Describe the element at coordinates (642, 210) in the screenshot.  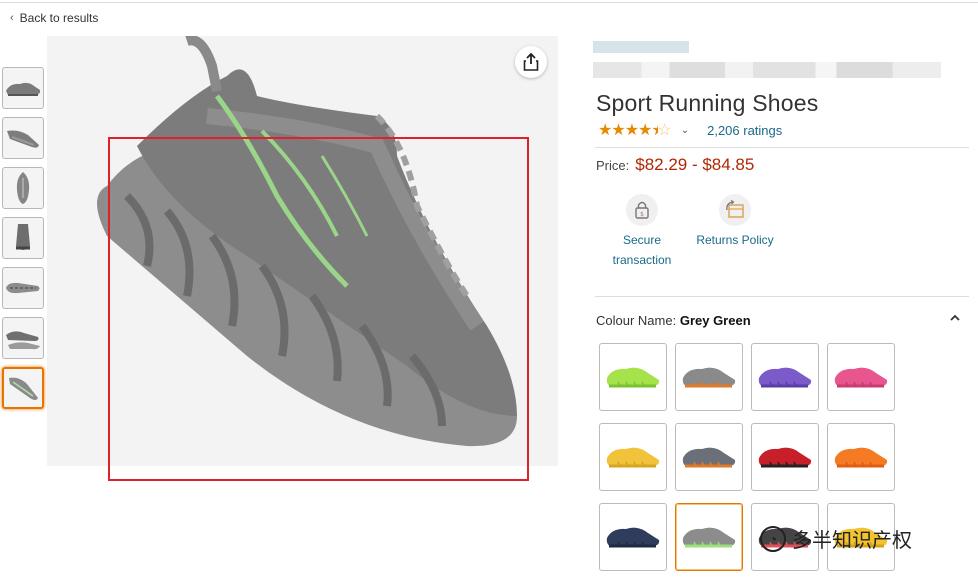
I see `lock-icon: $` at that location.